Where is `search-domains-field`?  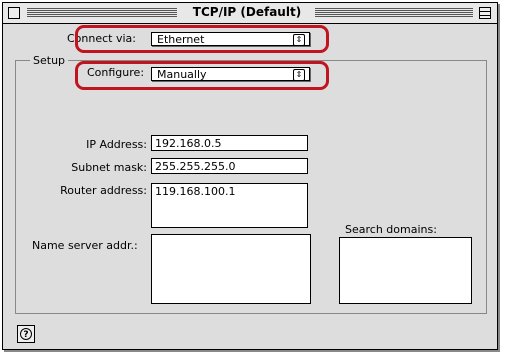 search-domains-field is located at coordinates (405, 270).